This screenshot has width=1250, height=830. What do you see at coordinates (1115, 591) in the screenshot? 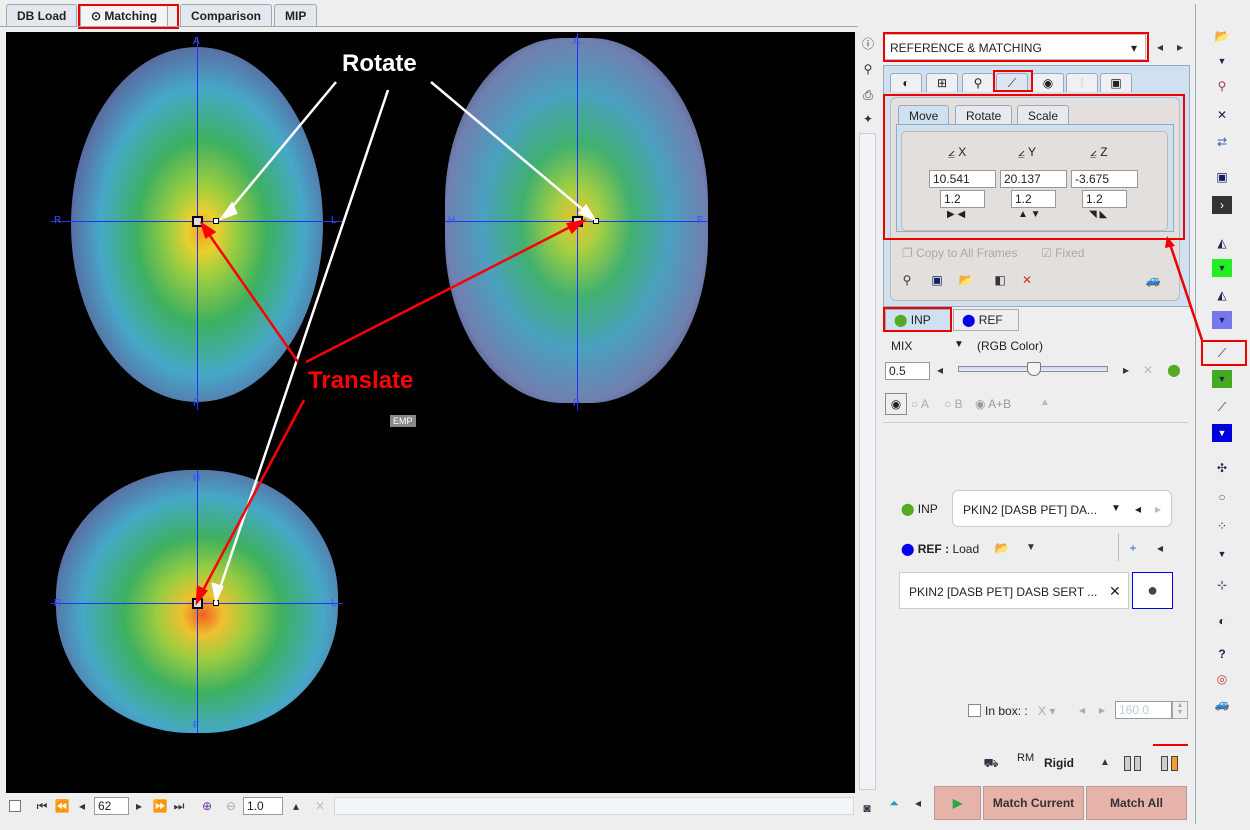
I see `close-icon: ✕` at bounding box center [1115, 591].